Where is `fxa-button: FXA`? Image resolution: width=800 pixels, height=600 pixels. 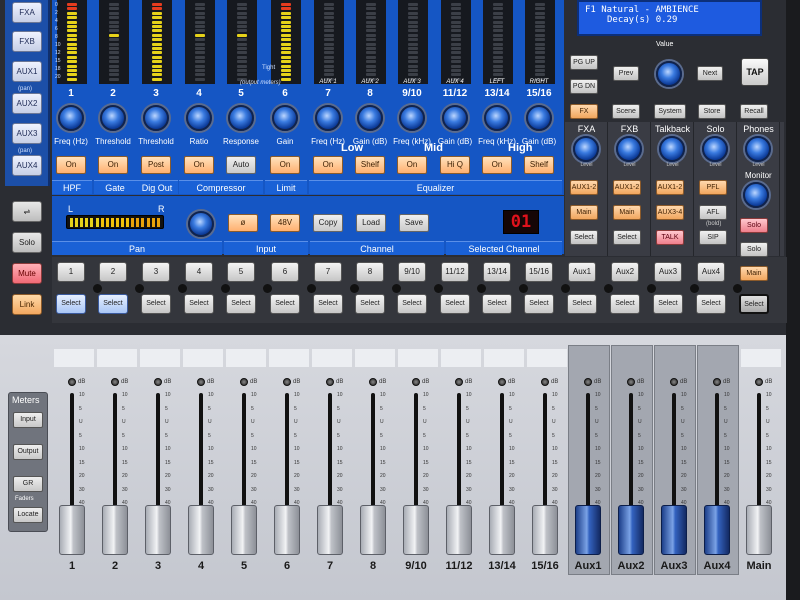 fxa-button: FXA is located at coordinates (27, 12).